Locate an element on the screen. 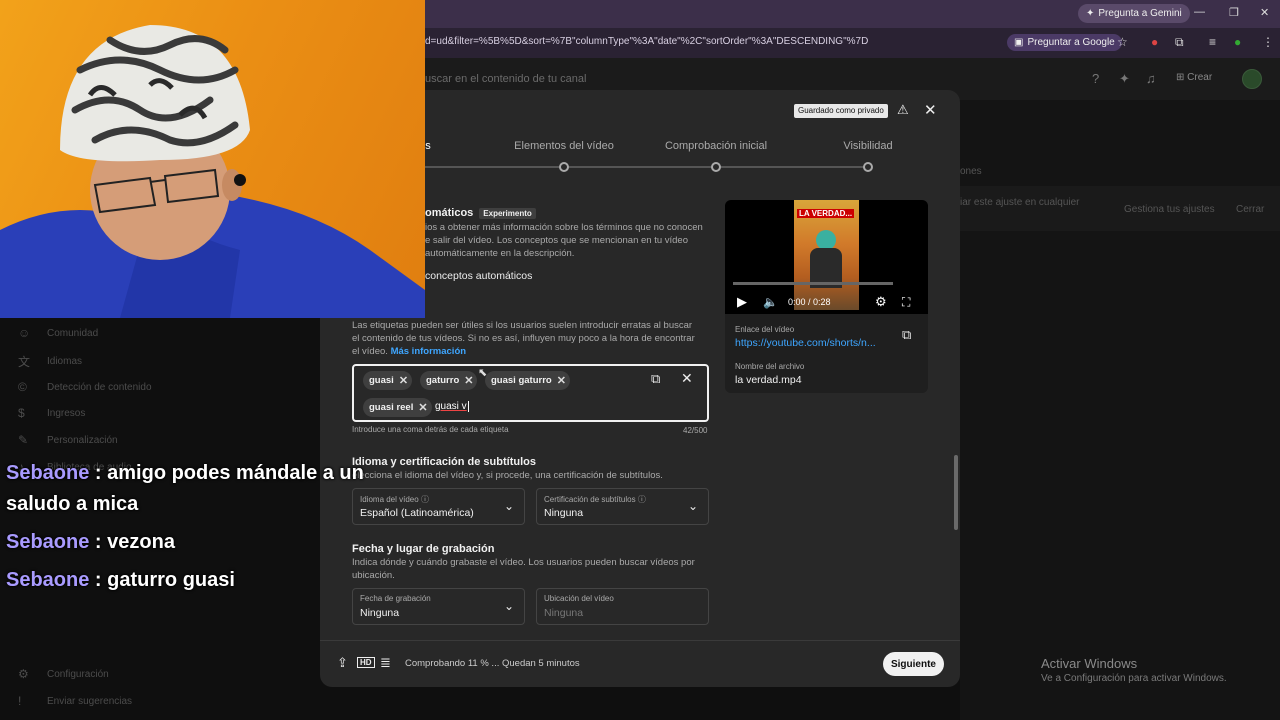  auto-concepts-title: omáticos Experimento is located at coordinates (480, 213).